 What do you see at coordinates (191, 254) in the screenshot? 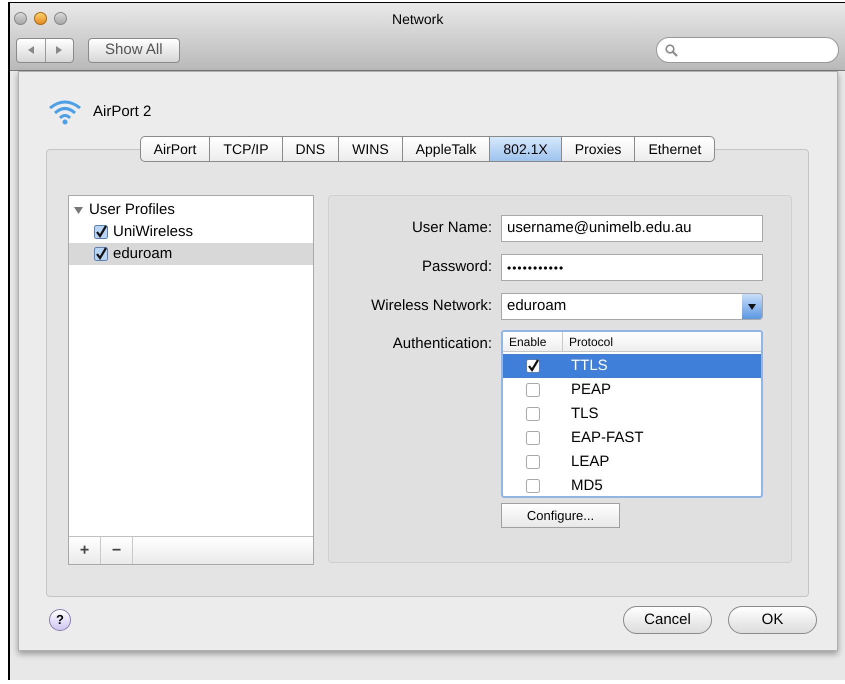
I see `profile-row: eduroam` at bounding box center [191, 254].